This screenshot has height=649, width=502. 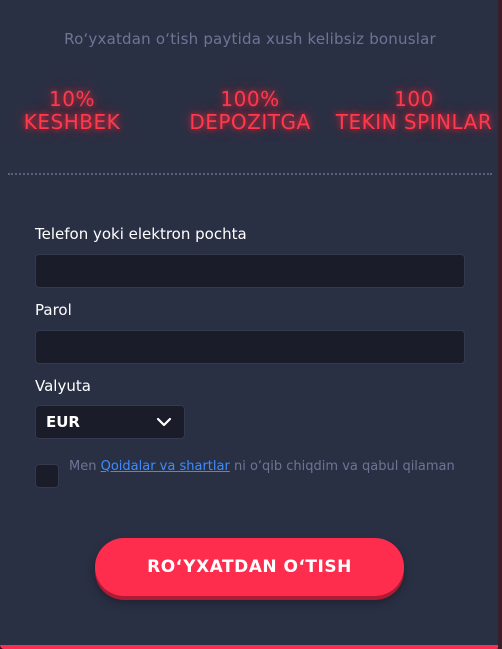 What do you see at coordinates (72, 122) in the screenshot?
I see `bonus-cashback-label: KESHBEK` at bounding box center [72, 122].